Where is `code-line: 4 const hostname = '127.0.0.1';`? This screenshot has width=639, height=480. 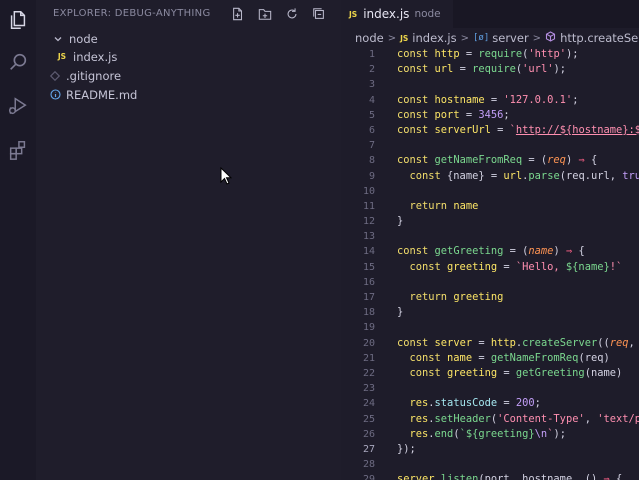 code-line: 4 const hostname = '127.0.0.1'; is located at coordinates (490, 100).